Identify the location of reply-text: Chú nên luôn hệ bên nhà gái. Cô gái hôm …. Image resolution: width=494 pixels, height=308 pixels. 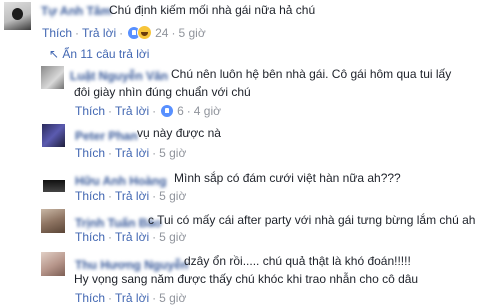
(311, 74).